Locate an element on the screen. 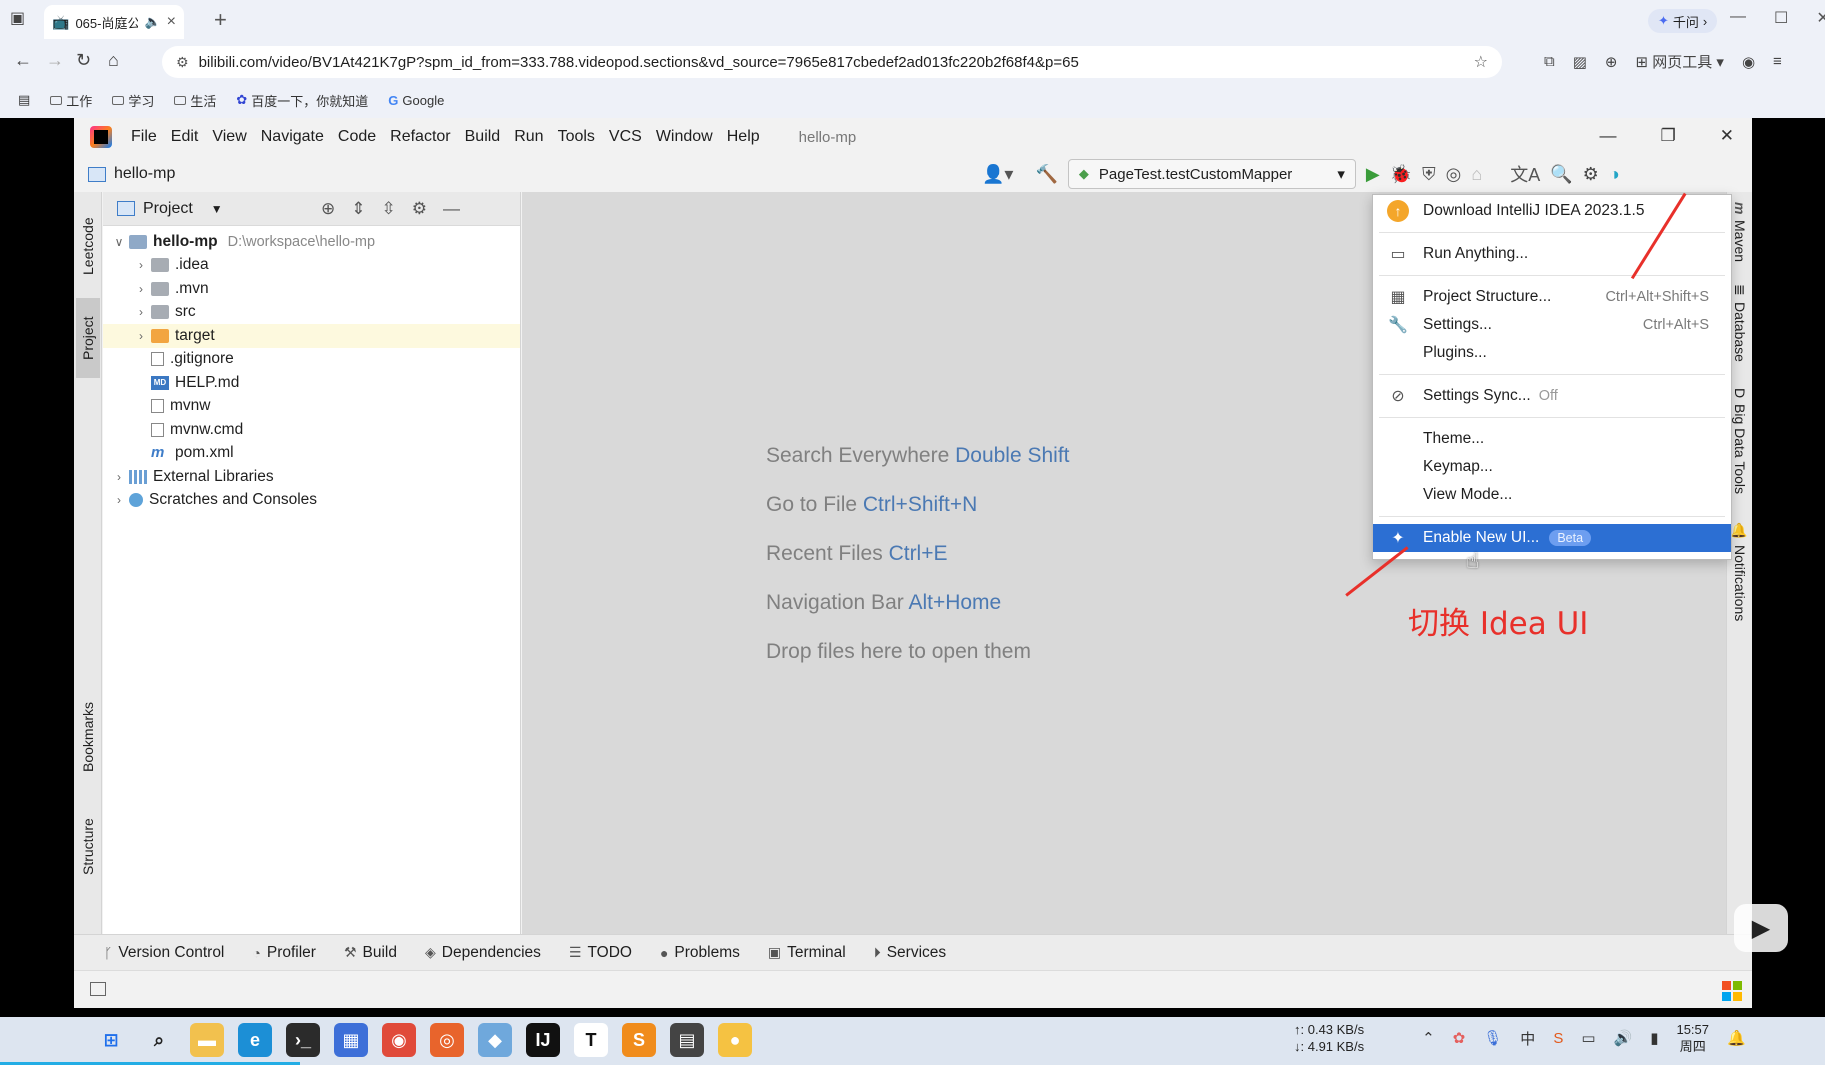  restore-icon: ❐ is located at coordinates (1668, 136).